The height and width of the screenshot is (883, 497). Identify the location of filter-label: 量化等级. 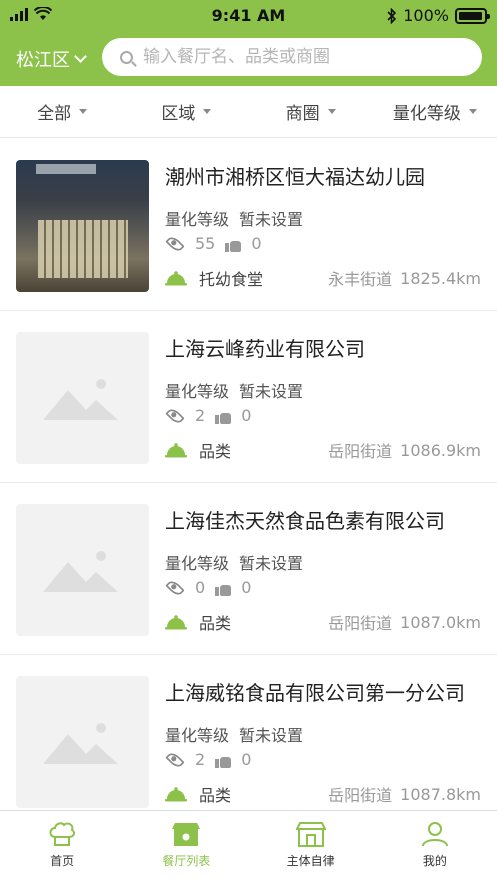
(426, 114).